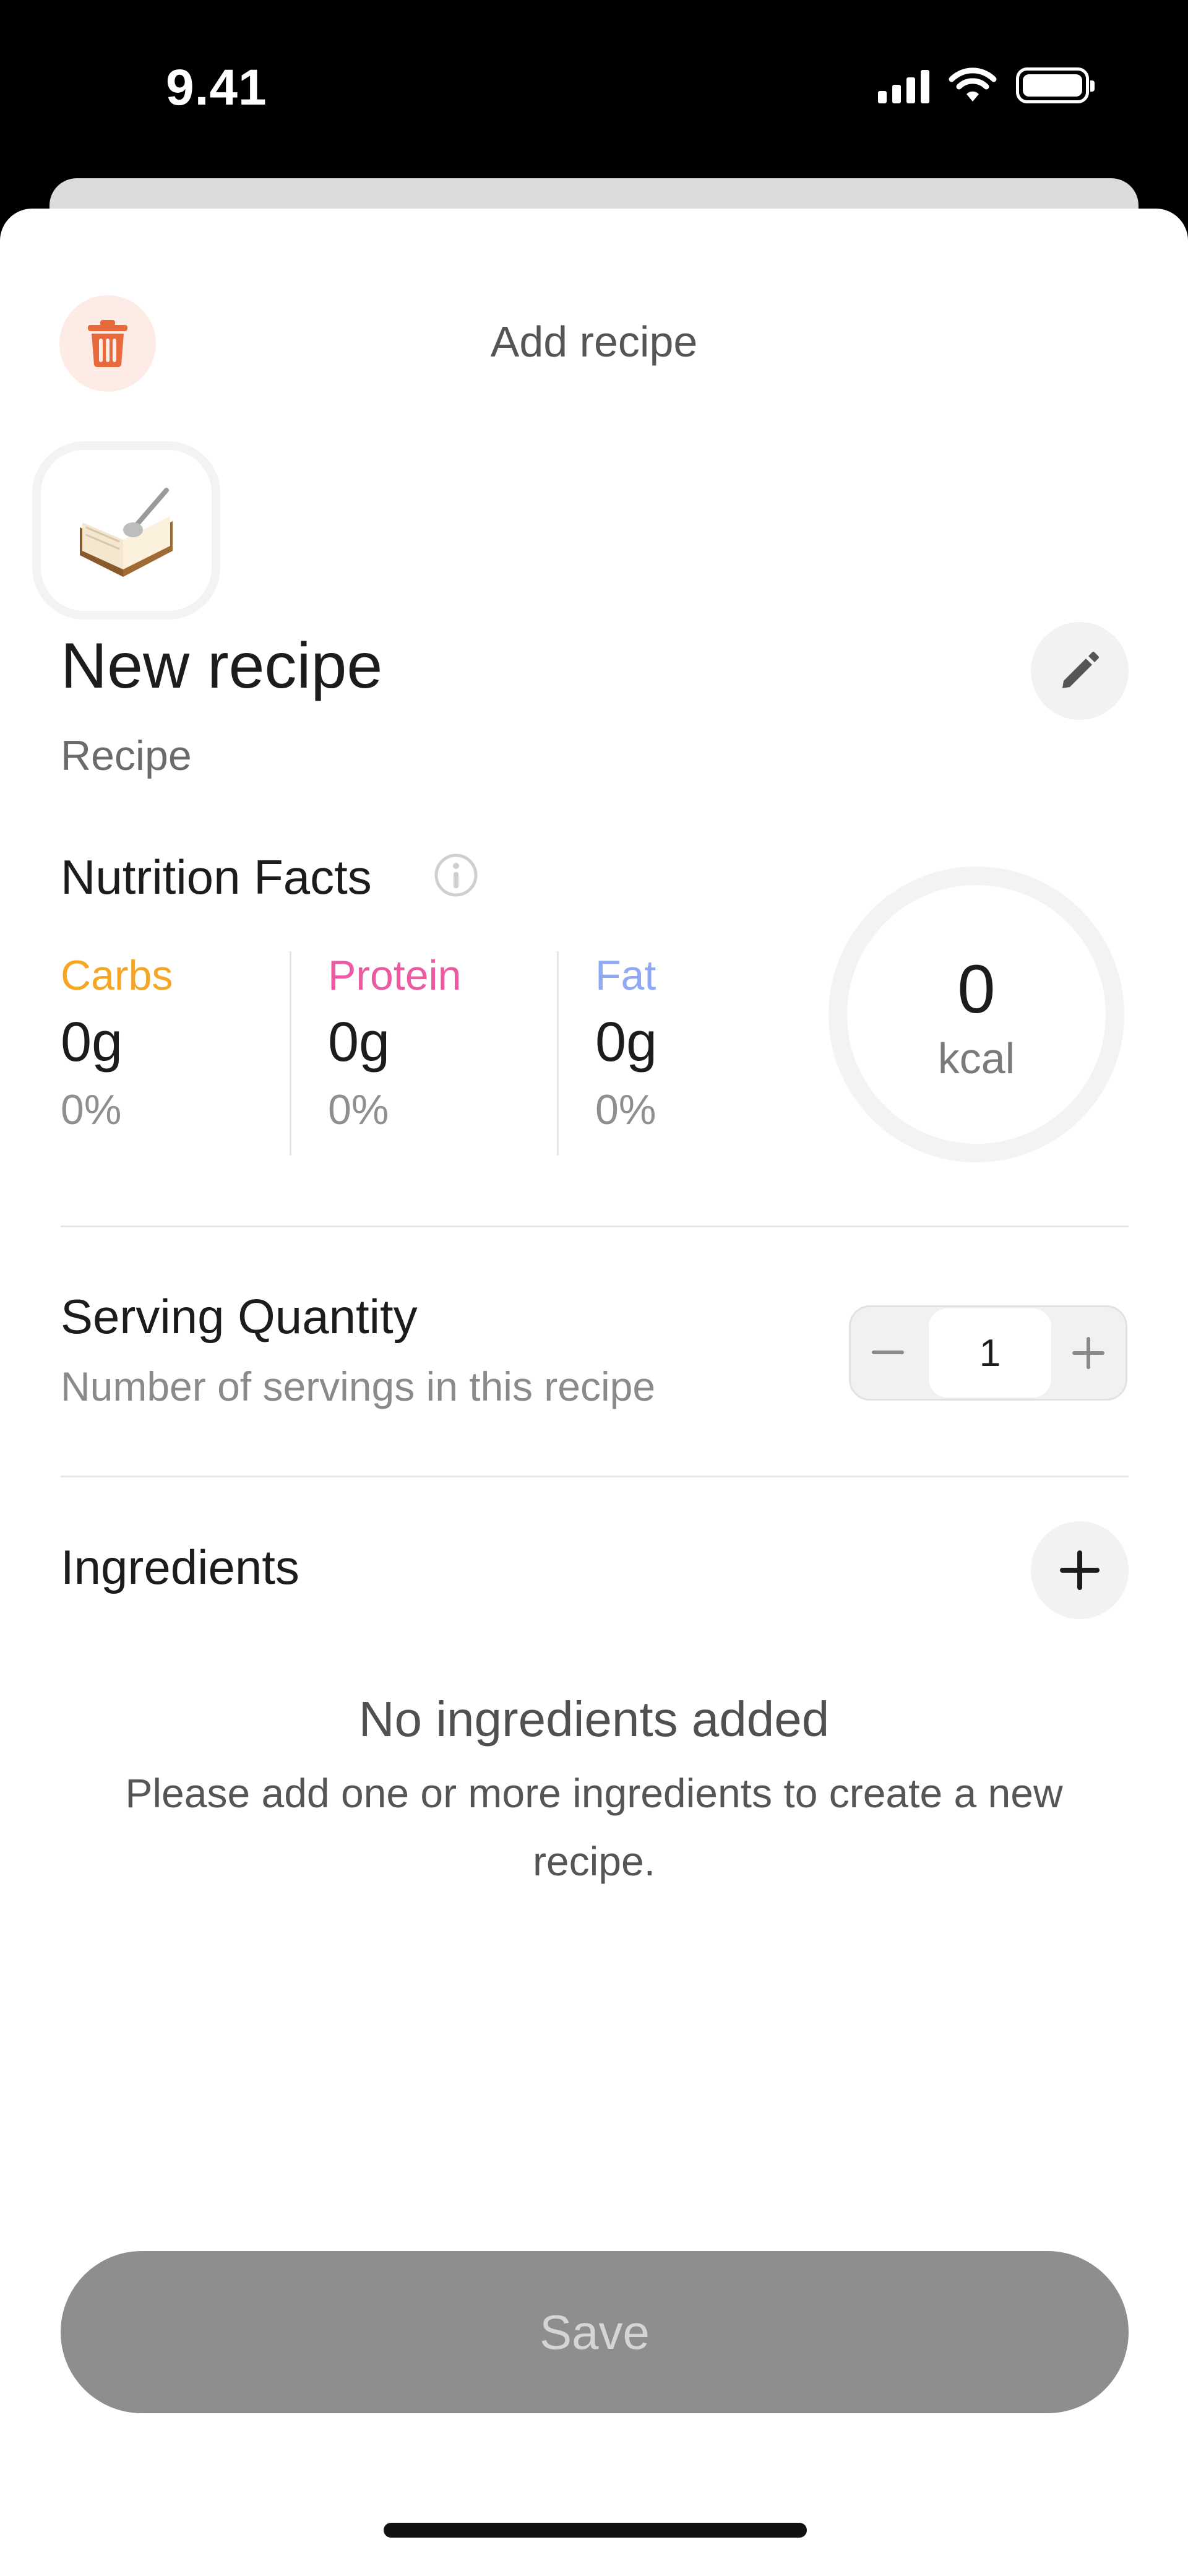 This screenshot has height=2576, width=1188. Describe the element at coordinates (976, 1058) in the screenshot. I see `calorie-unit: kcal` at that location.